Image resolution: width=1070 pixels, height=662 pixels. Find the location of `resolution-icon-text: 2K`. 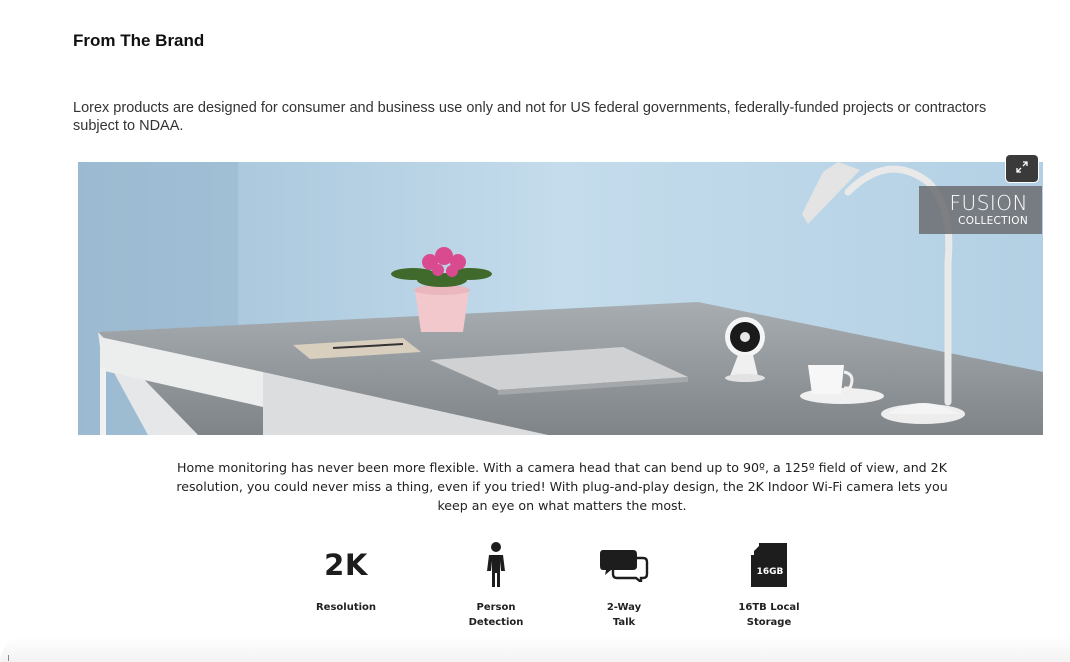

resolution-icon-text: 2K is located at coordinates (346, 565).